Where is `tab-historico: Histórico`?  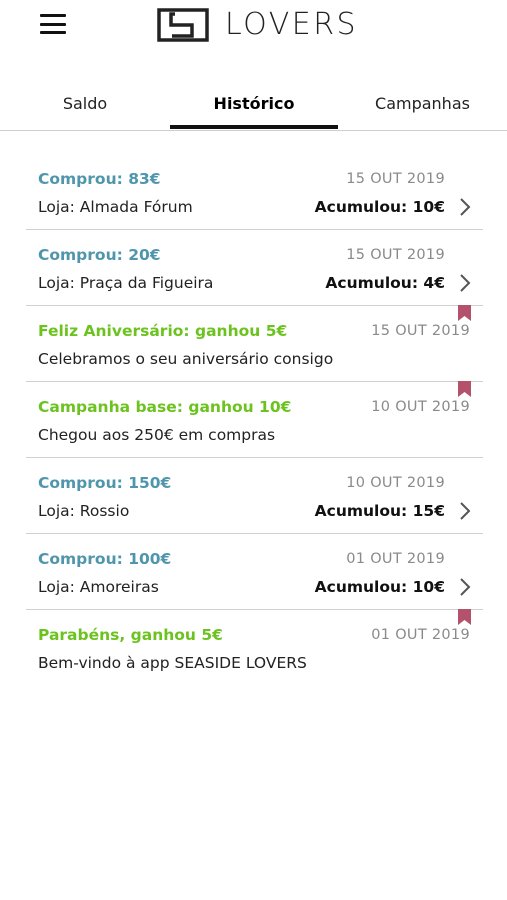
tab-historico: Histórico is located at coordinates (254, 103).